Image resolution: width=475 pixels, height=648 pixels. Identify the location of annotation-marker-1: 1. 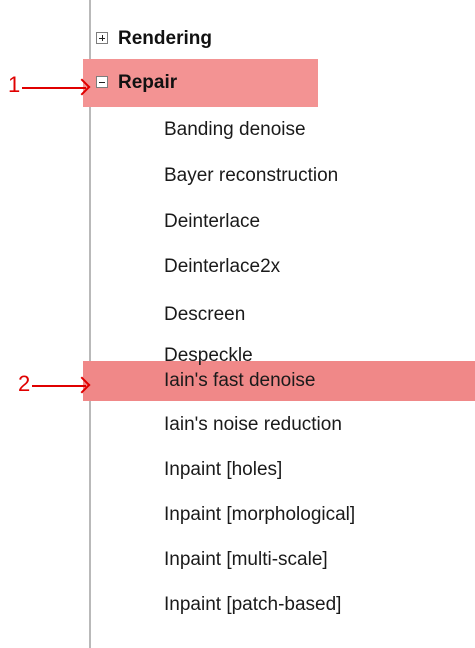
(14, 84).